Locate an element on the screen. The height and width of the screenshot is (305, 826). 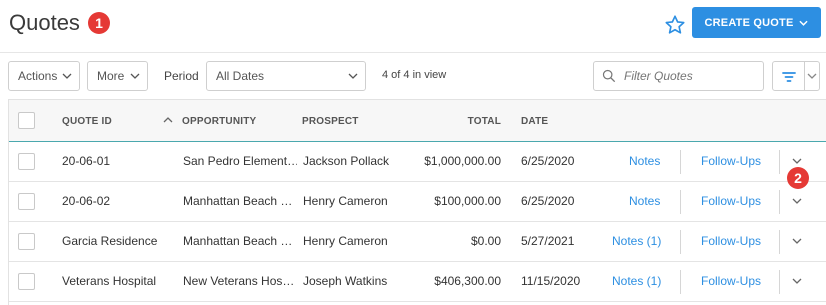
table-header: QUOTE ID OPPORTUNITY PROSPECT TOTAL DATE is located at coordinates (417, 120).